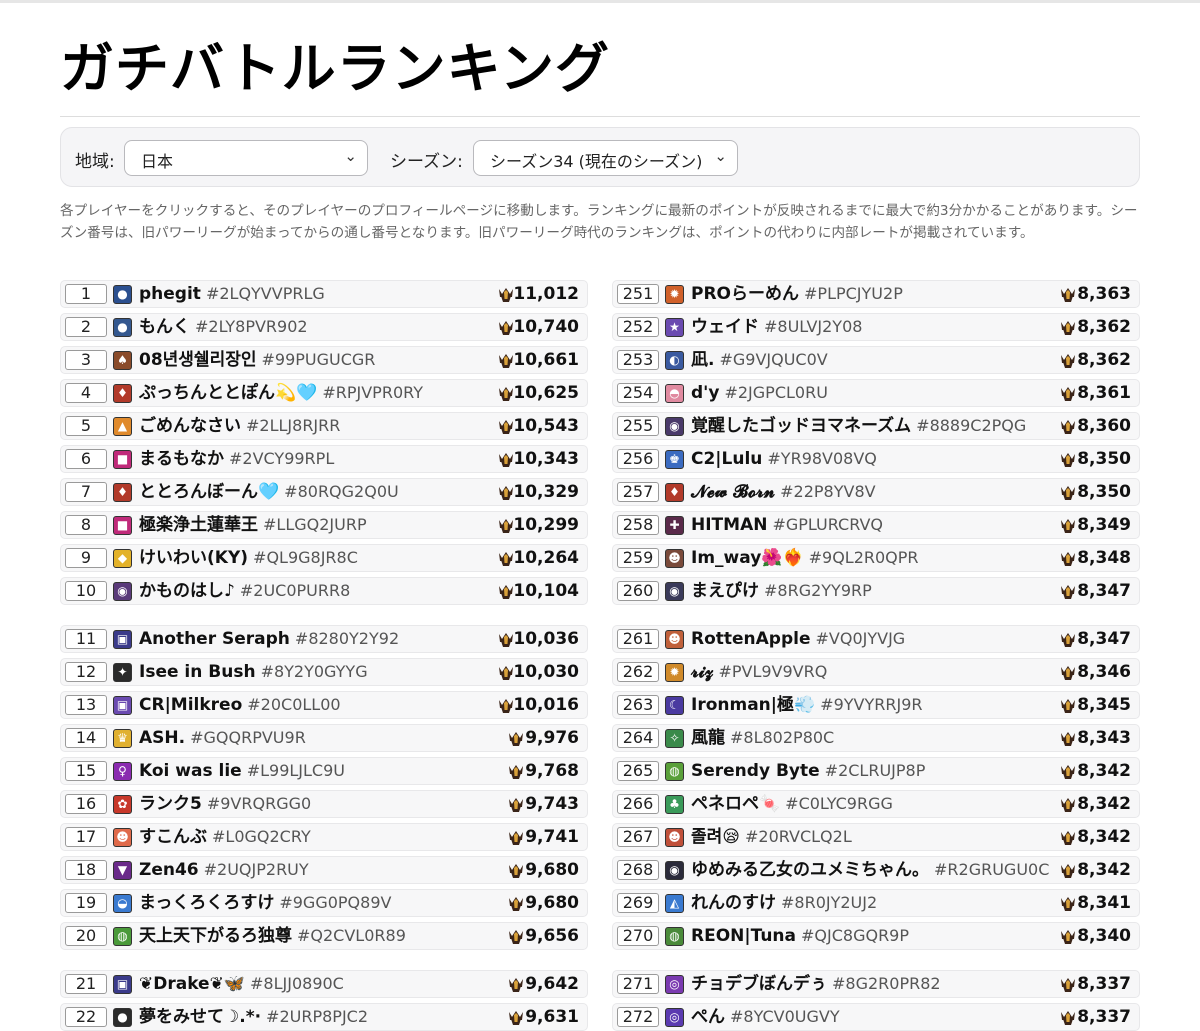 The image size is (1200, 1031). Describe the element at coordinates (876, 591) in the screenshot. I see `ranking-row: 260 ◉ まえぴけ #8RG2YY9RP 8,347` at that location.